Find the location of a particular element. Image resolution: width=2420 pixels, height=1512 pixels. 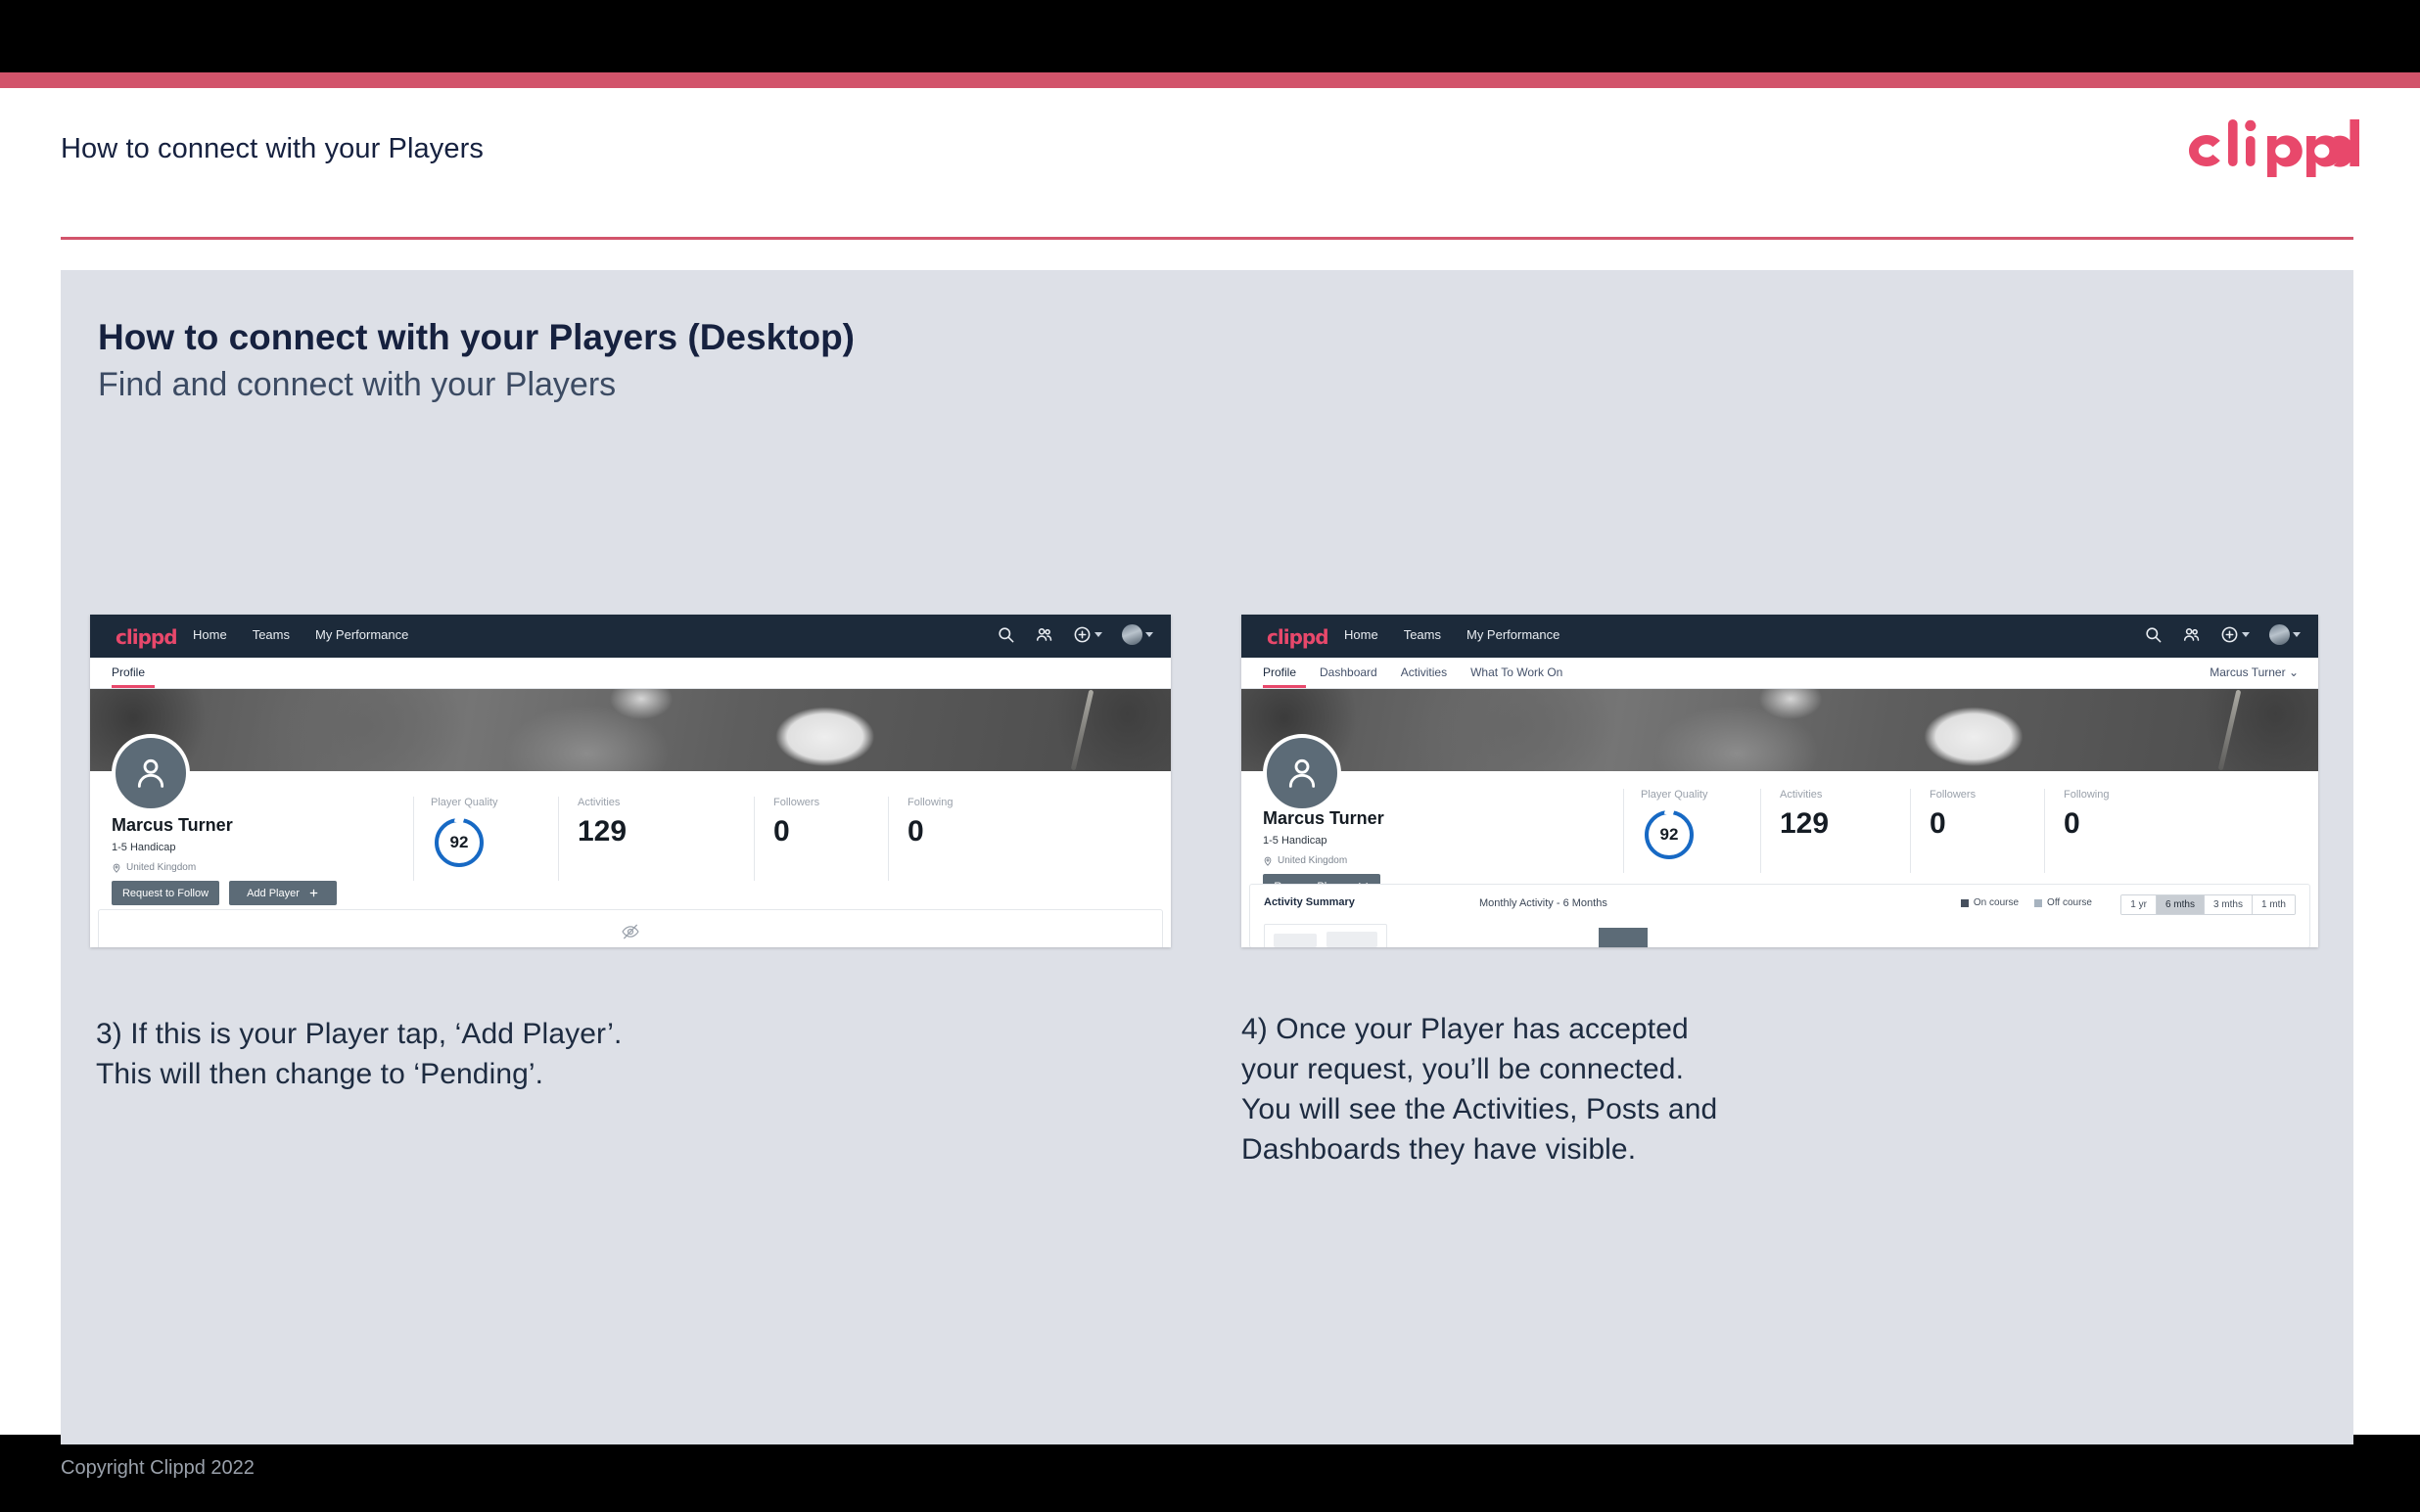

accent-strip-top is located at coordinates (1210, 80).